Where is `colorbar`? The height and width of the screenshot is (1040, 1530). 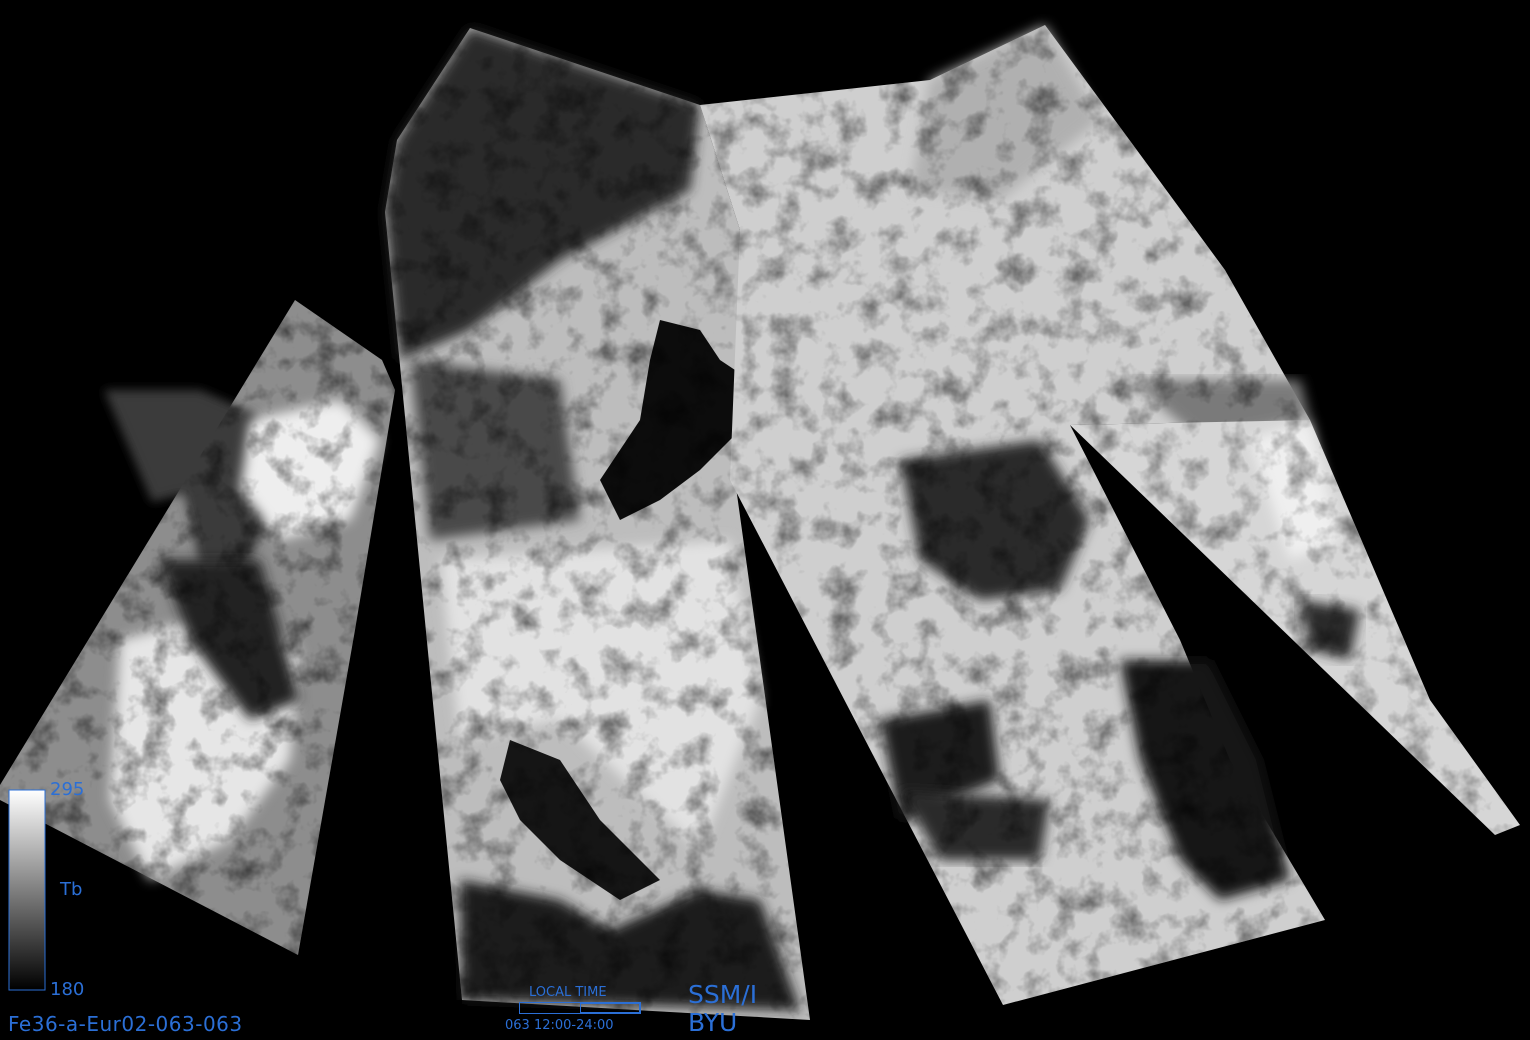
colorbar is located at coordinates (27, 890).